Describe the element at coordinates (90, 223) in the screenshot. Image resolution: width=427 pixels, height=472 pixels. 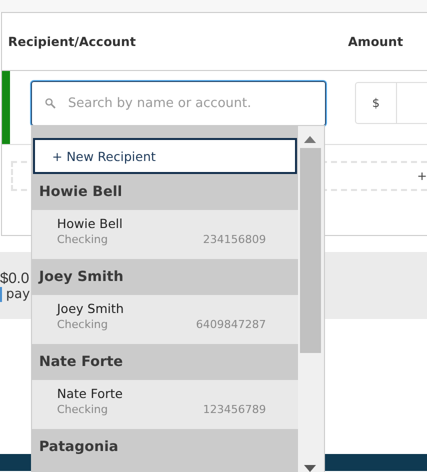
I see `recipient-name: Howie Bell` at that location.